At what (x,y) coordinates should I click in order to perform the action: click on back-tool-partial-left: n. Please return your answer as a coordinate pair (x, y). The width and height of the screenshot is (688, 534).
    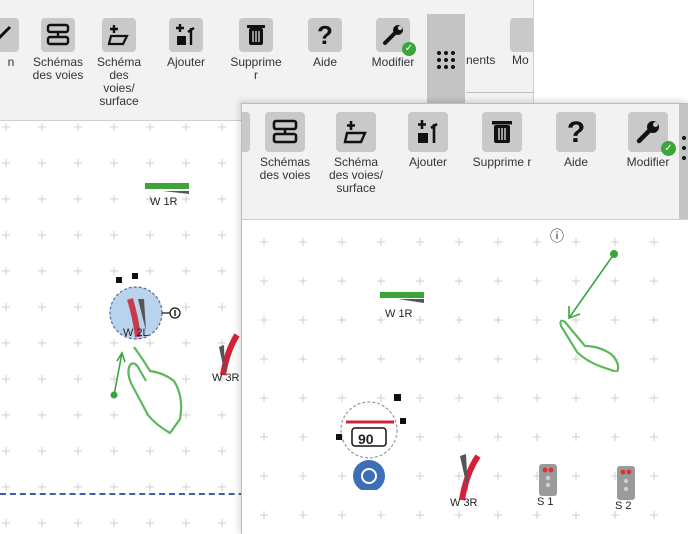
    Looking at the image, I should click on (12, 43).